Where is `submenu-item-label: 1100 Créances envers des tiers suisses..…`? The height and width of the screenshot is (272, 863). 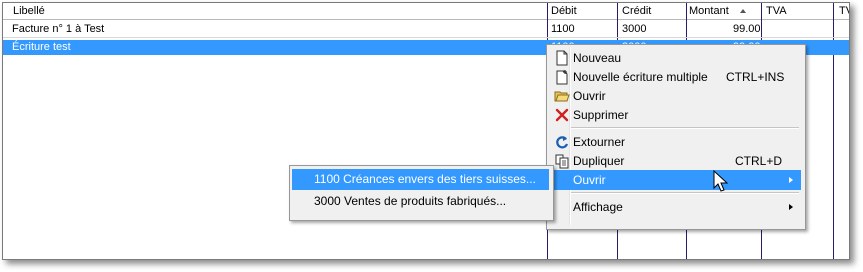 submenu-item-label: 1100 Créances envers des tiers suisses..… is located at coordinates (425, 179).